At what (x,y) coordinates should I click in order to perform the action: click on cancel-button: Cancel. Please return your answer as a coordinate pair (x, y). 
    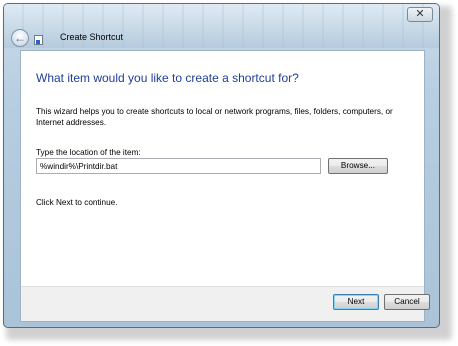
    Looking at the image, I should click on (407, 302).